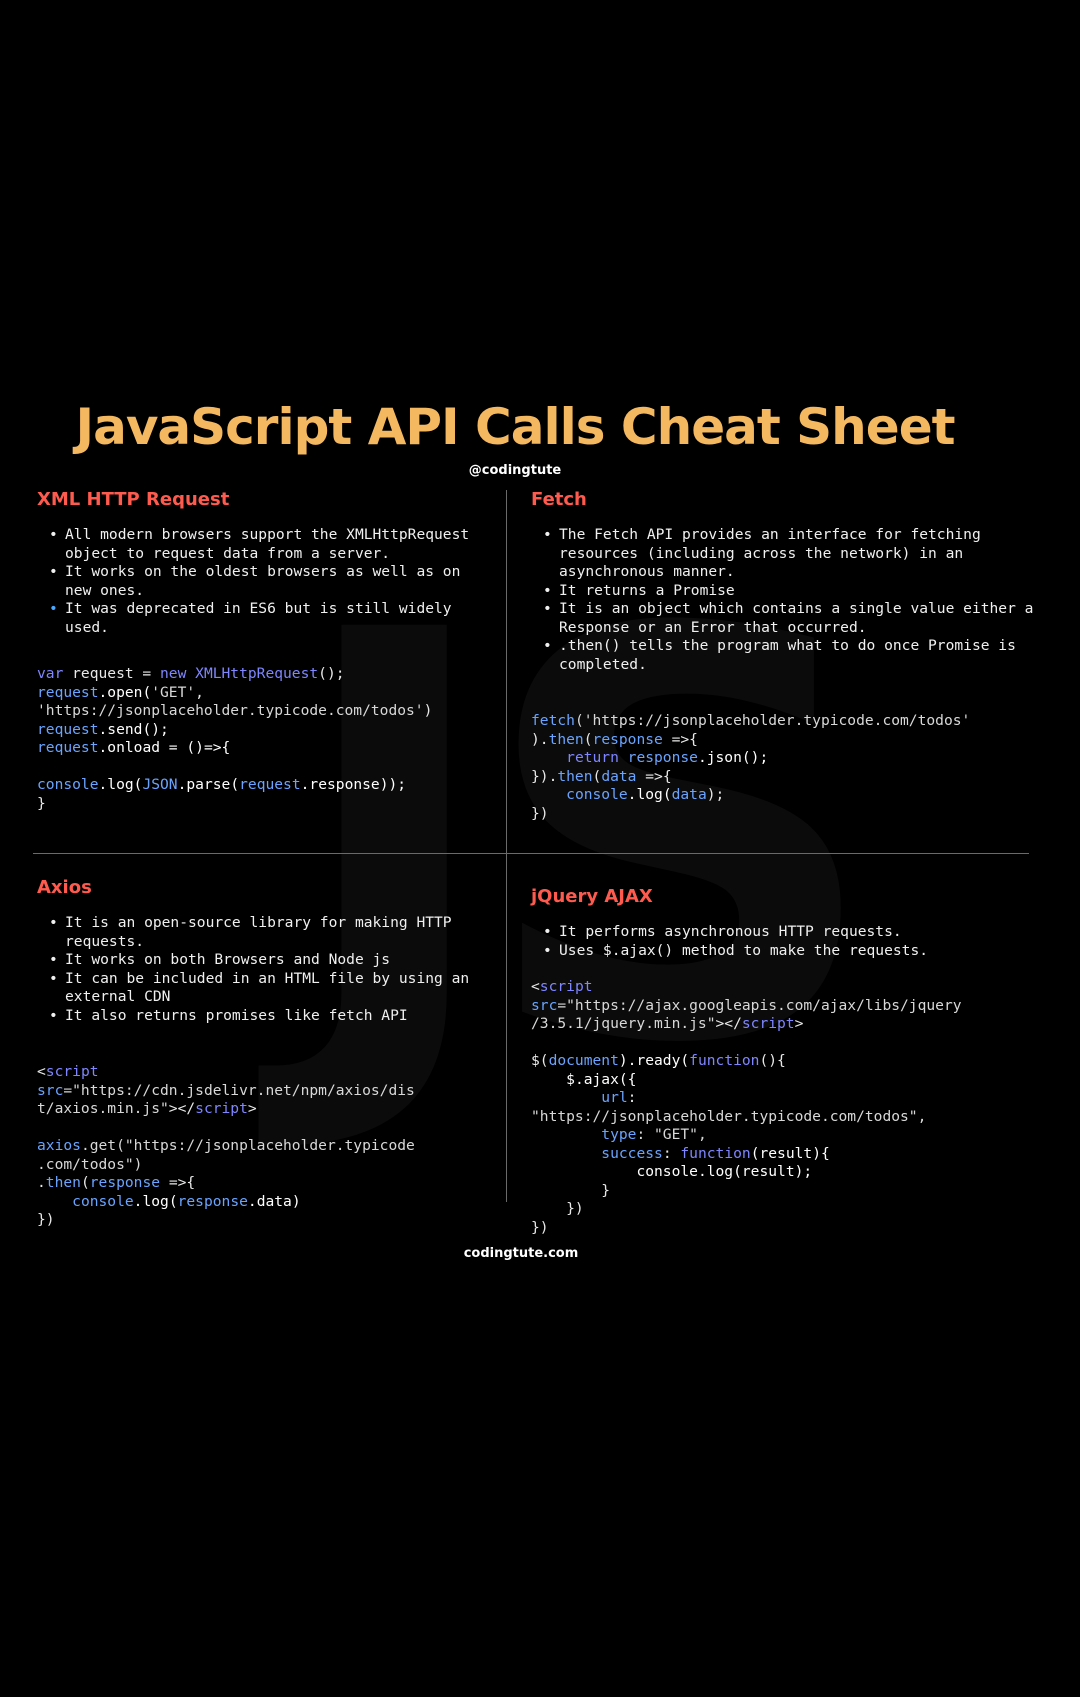 Image resolution: width=1080 pixels, height=1697 pixels. I want to click on section-heading: Fetch, so click(559, 499).